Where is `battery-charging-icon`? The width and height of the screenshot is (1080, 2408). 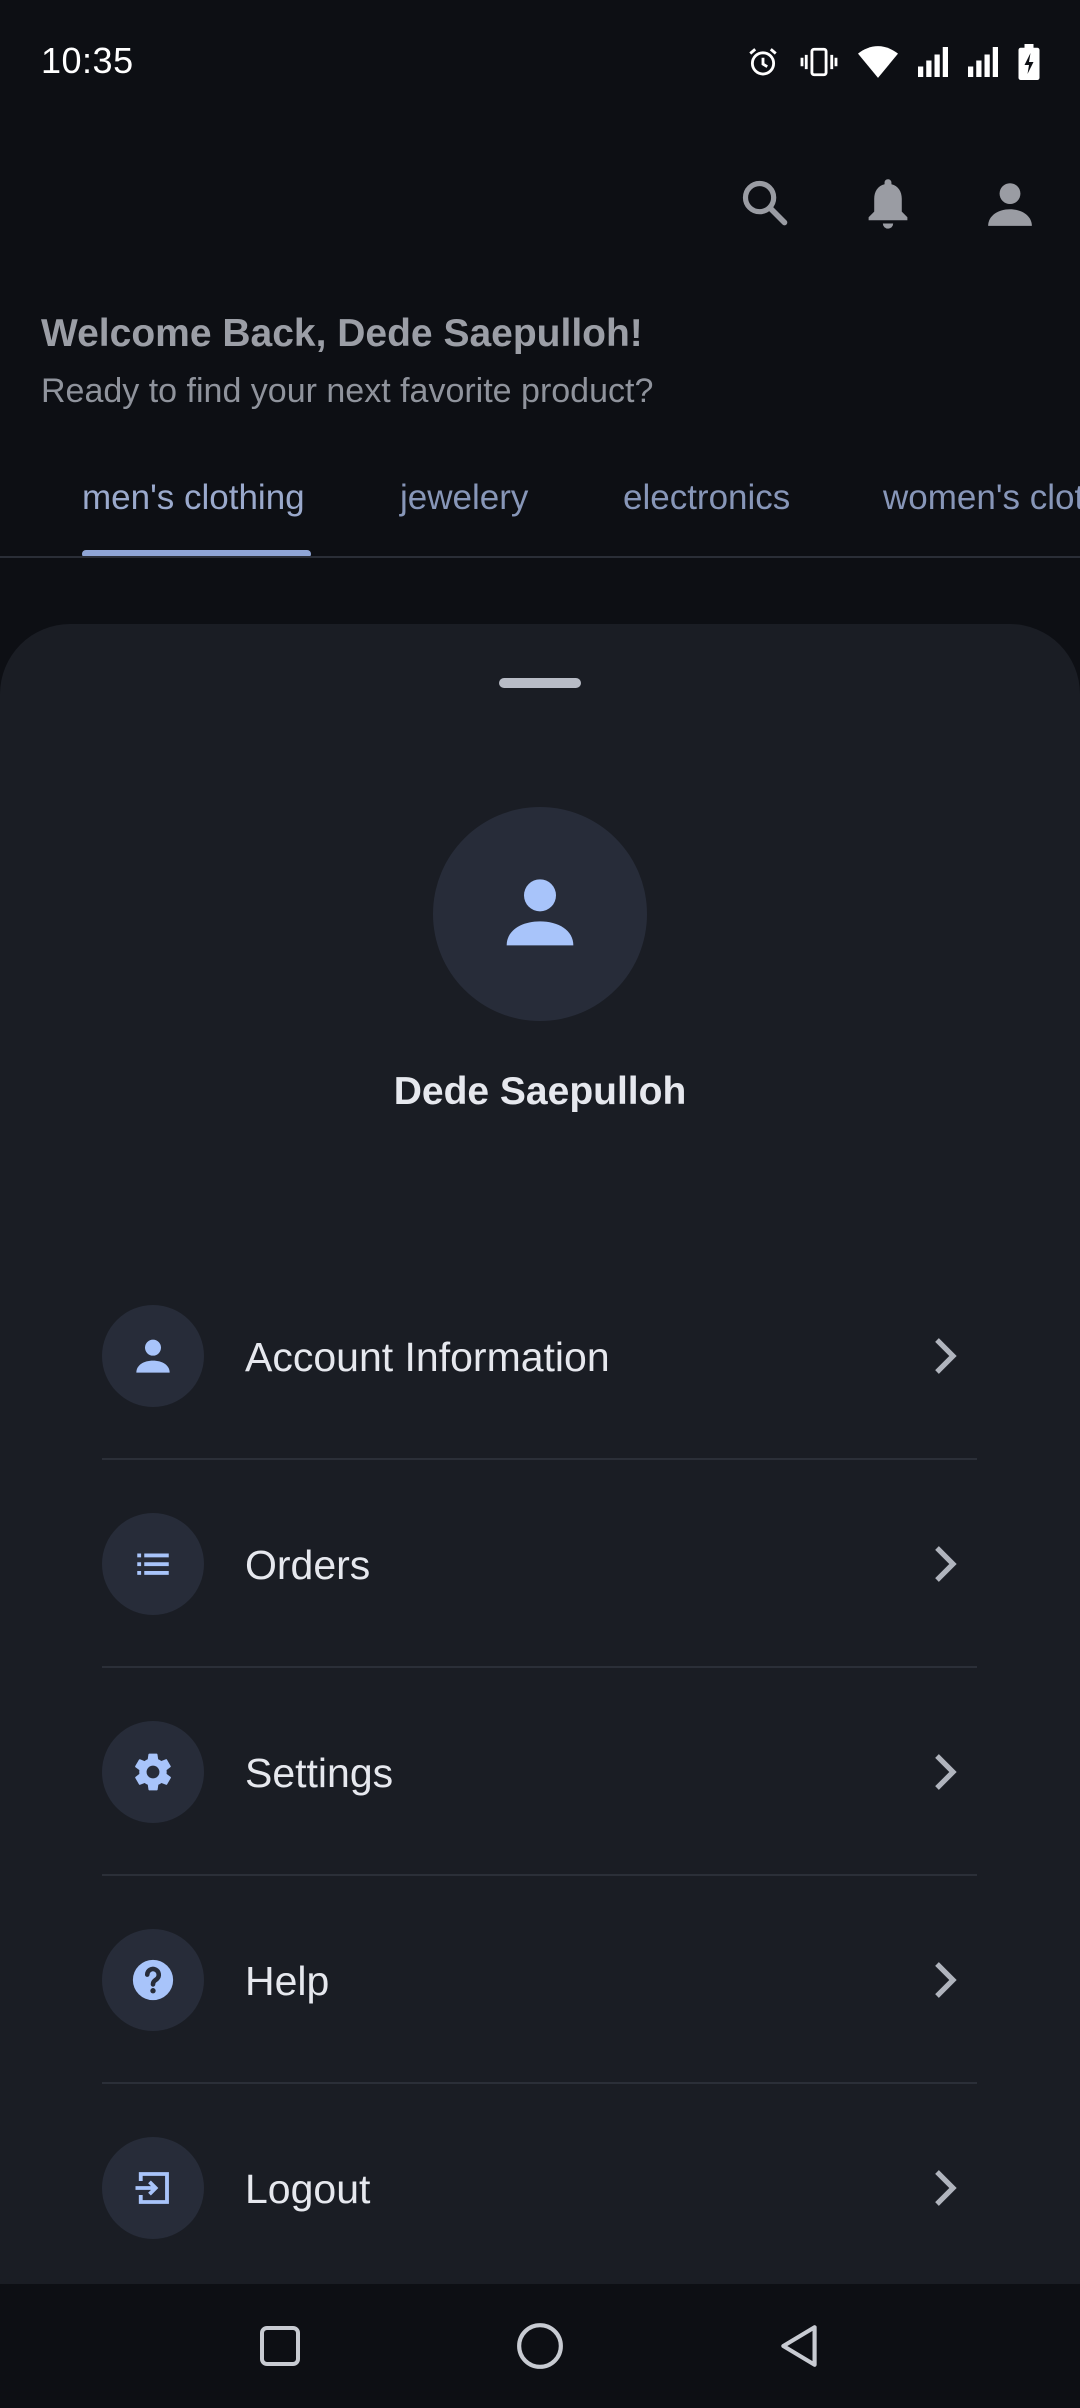 battery-charging-icon is located at coordinates (1029, 62).